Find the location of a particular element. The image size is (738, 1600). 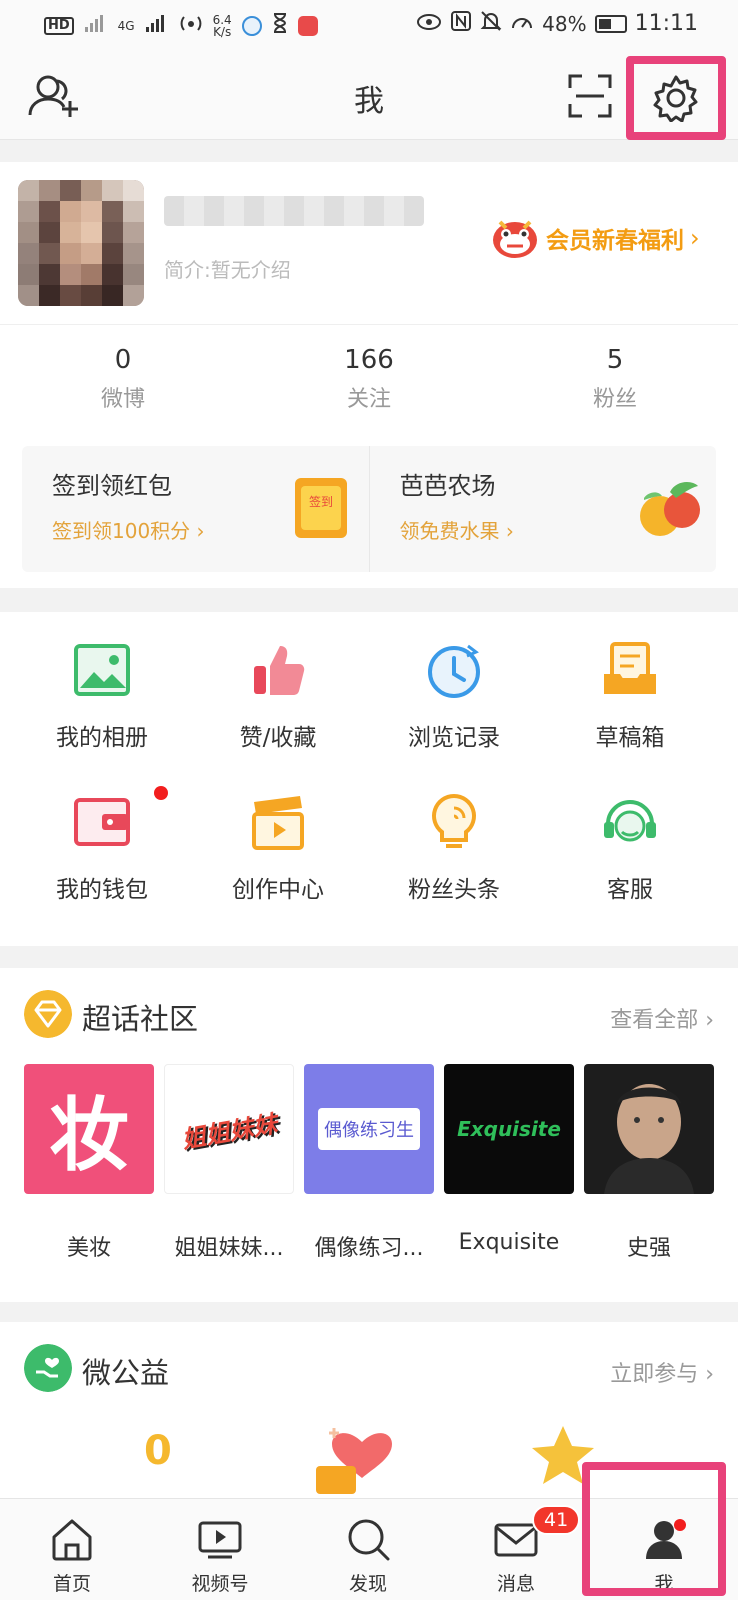

battery-icon is located at coordinates (610, 23).